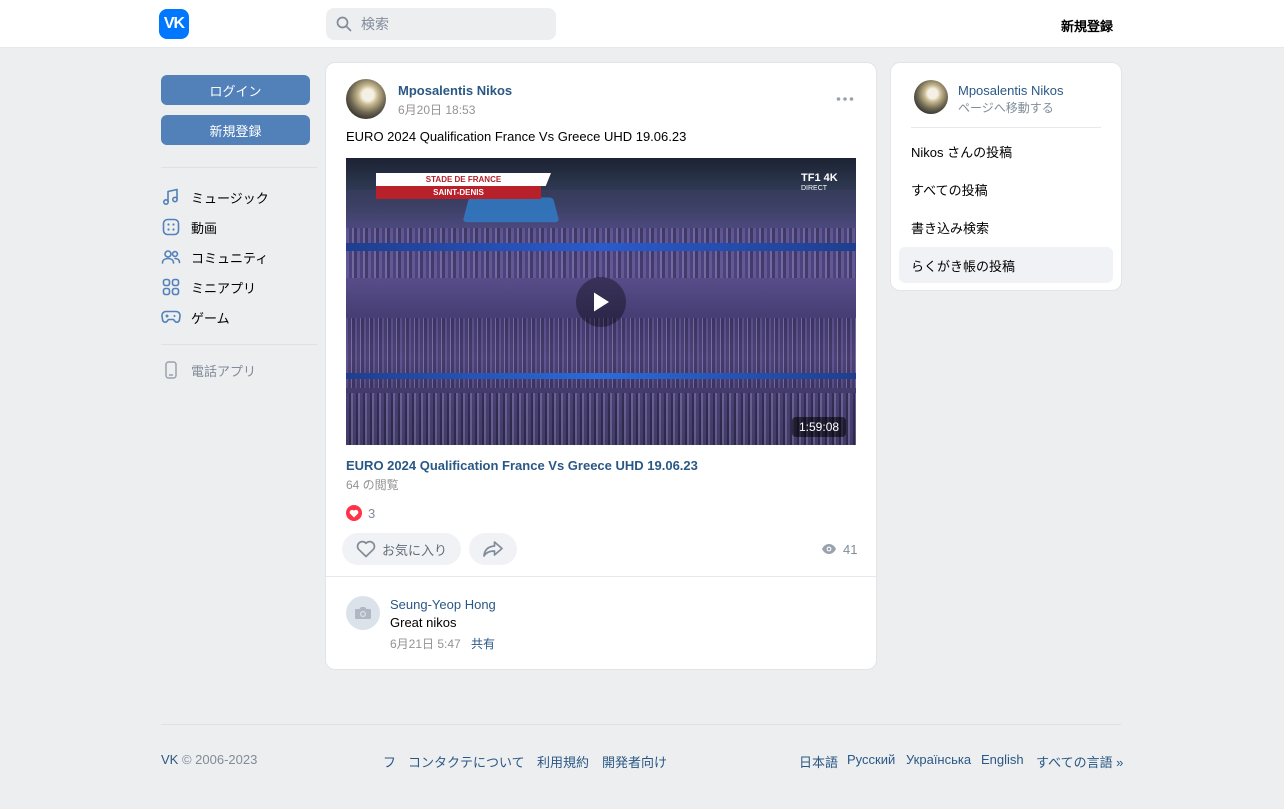 Image resolution: width=1284 pixels, height=809 pixels. Describe the element at coordinates (171, 370) in the screenshot. I see `phone-icon` at that location.